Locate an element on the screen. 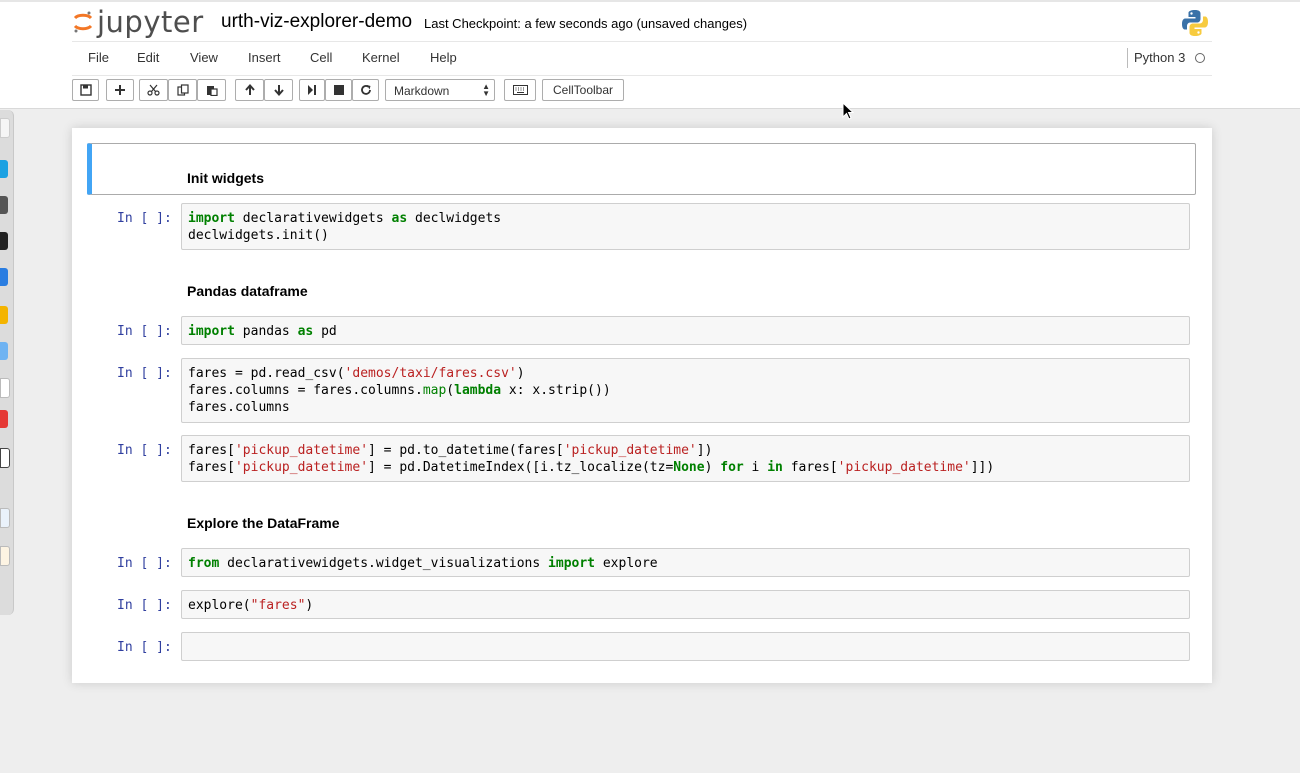  paste-button is located at coordinates (211, 90).